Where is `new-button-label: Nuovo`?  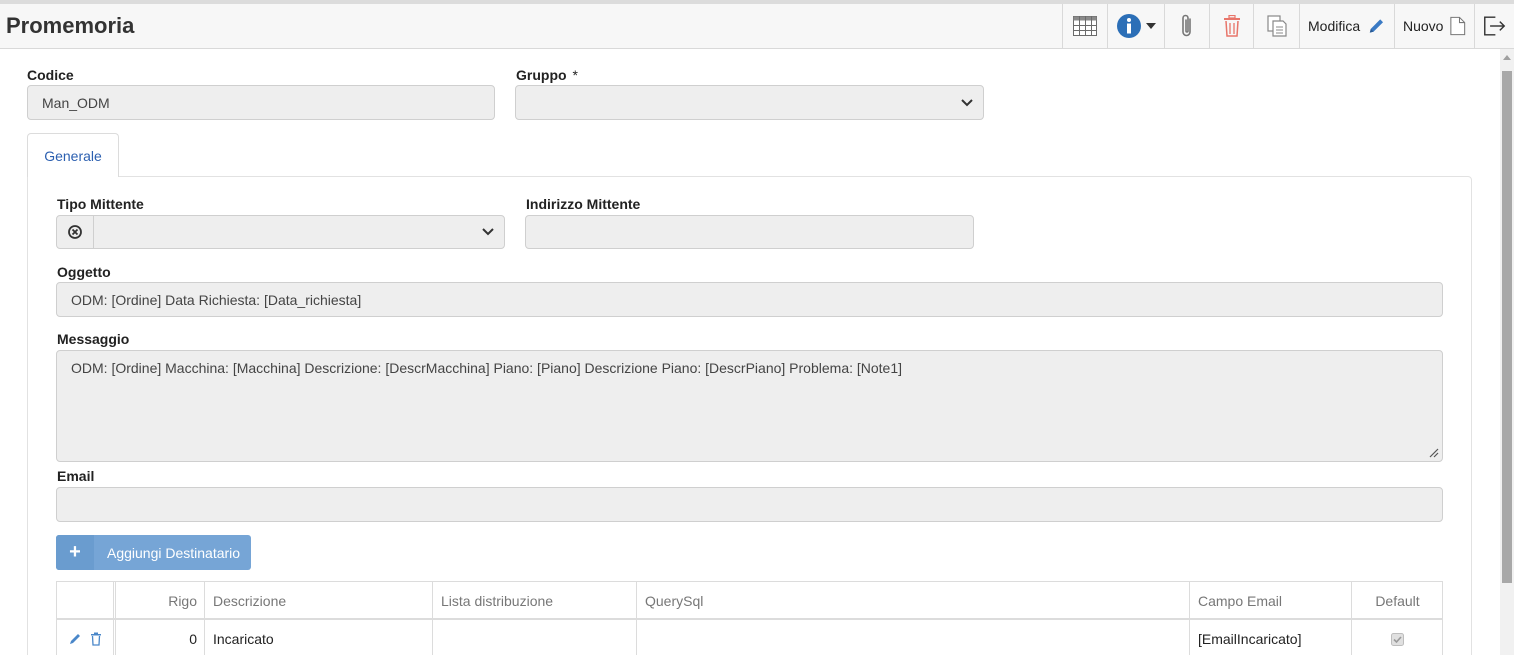
new-button-label: Nuovo is located at coordinates (1423, 26).